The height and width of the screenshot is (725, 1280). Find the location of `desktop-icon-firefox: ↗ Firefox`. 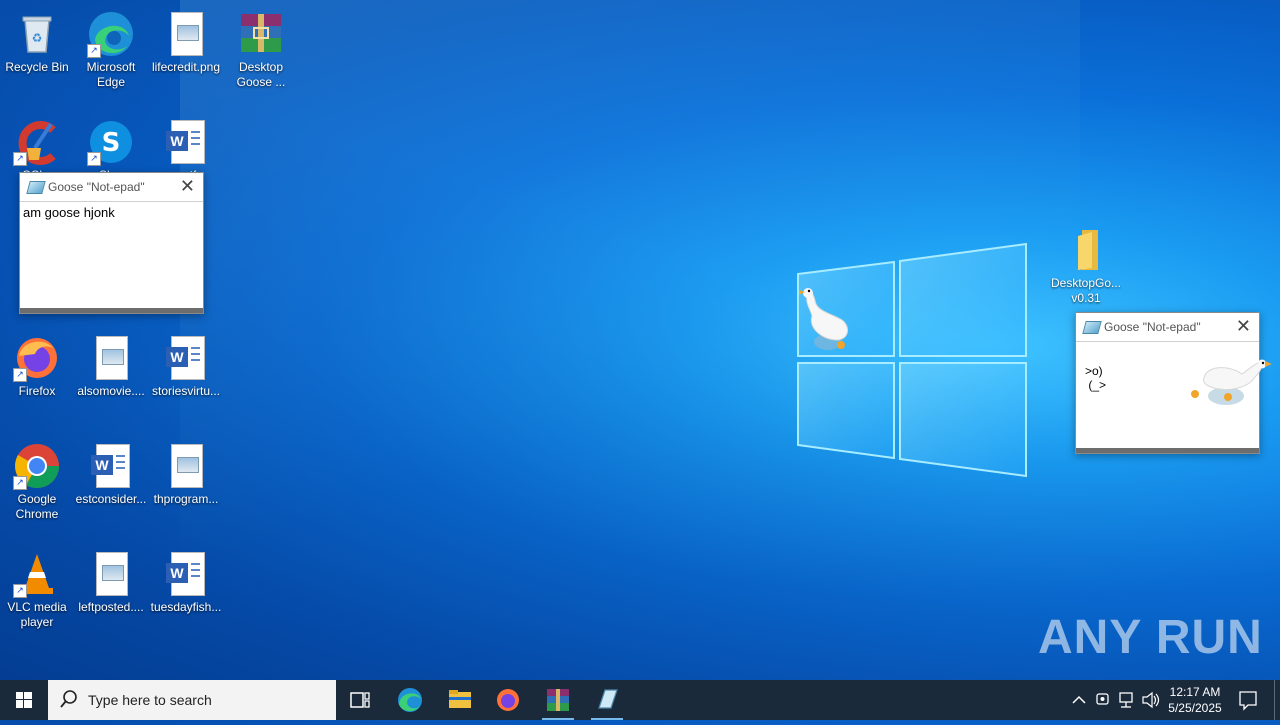

desktop-icon-firefox: ↗ Firefox is located at coordinates (37, 363).